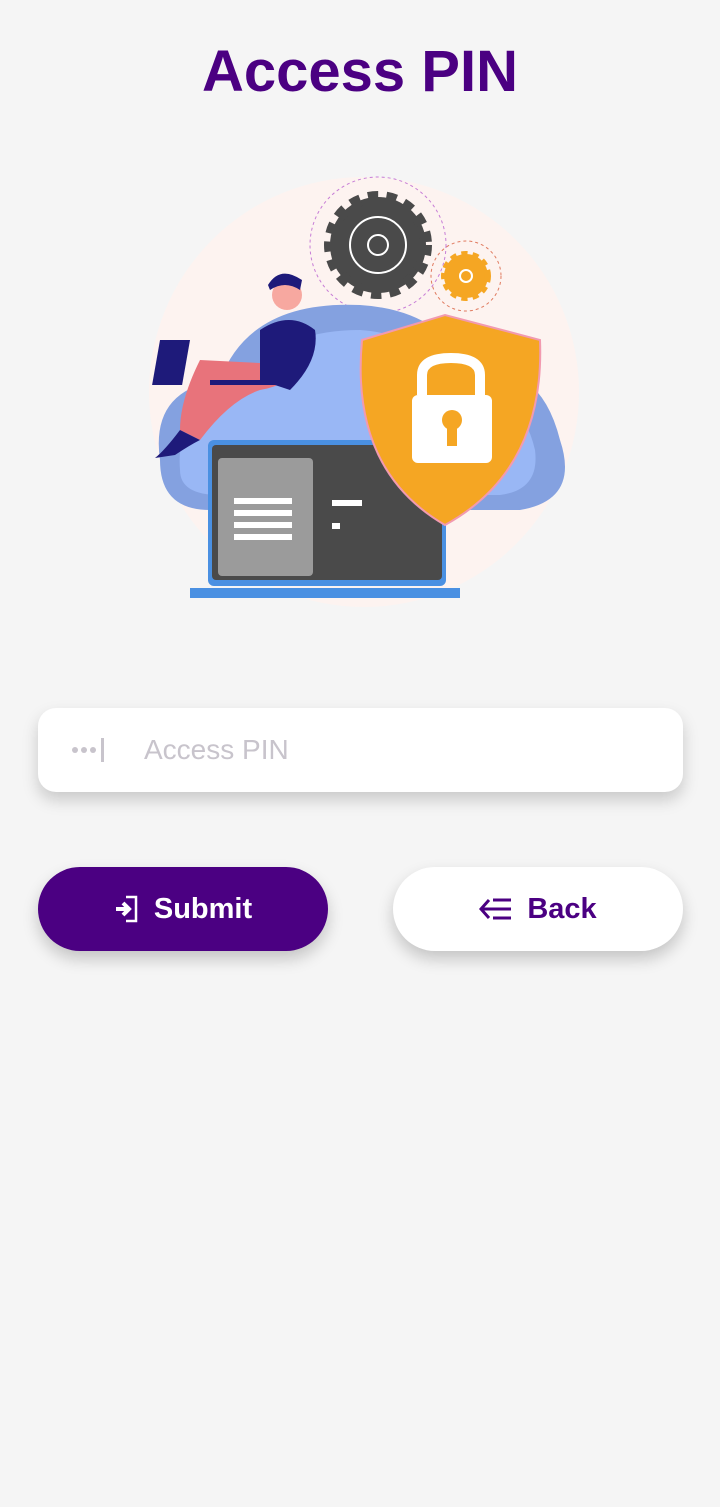 The image size is (720, 1507). Describe the element at coordinates (495, 909) in the screenshot. I see `back-list-icon` at that location.